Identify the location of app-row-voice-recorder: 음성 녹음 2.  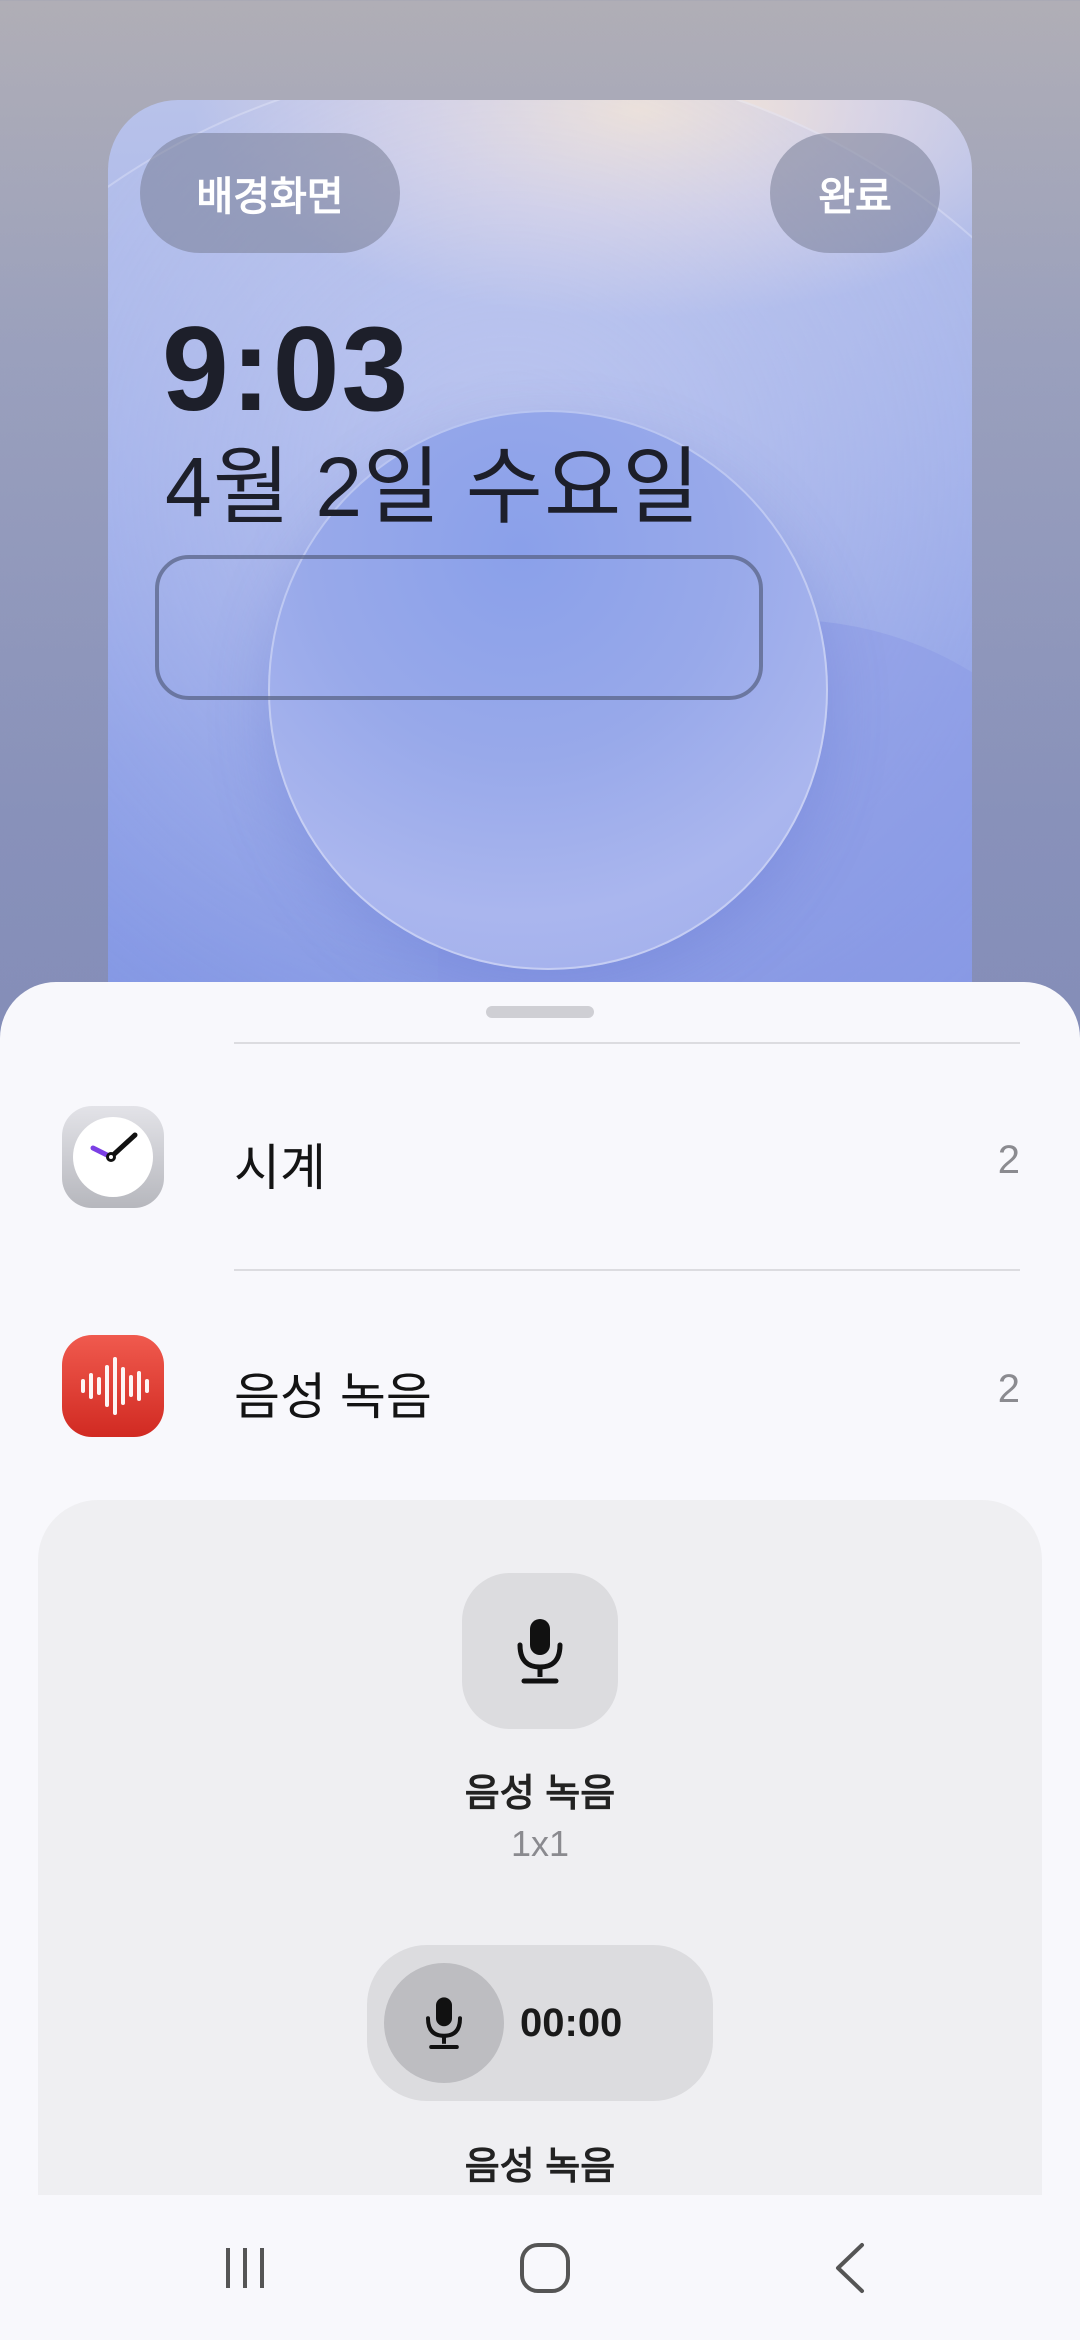
(540, 1387).